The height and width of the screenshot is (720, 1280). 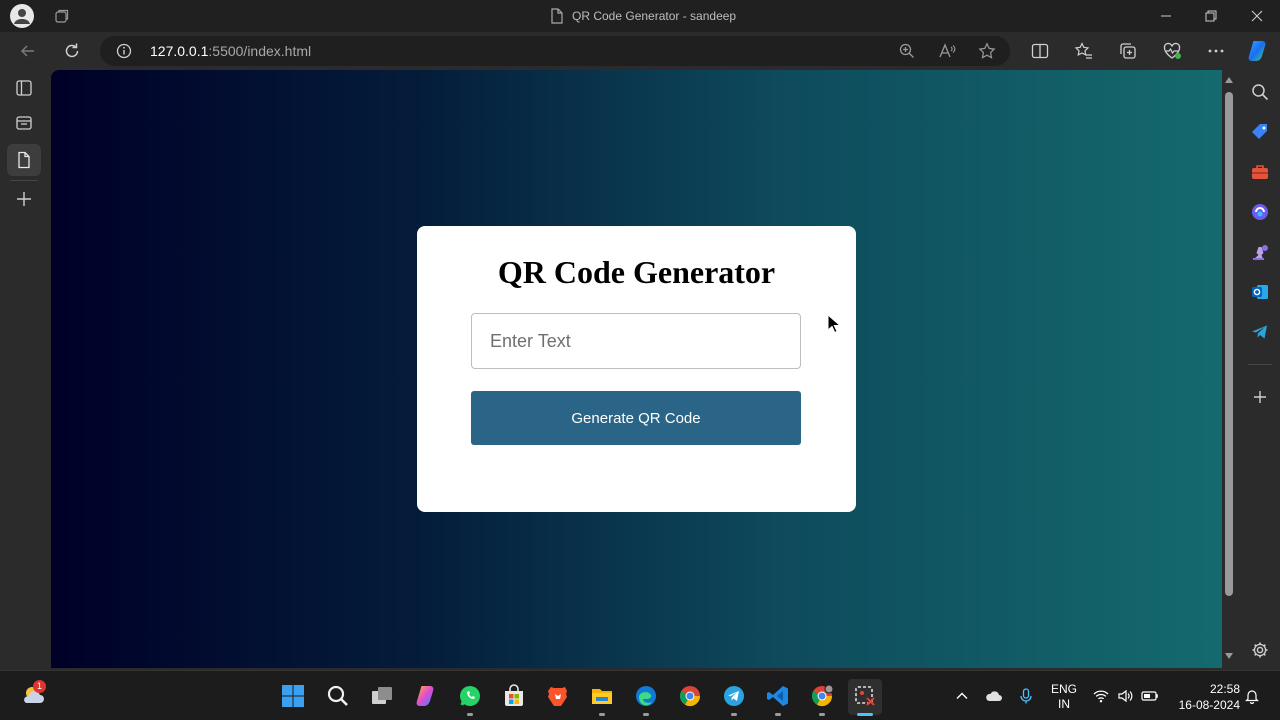 What do you see at coordinates (555, 51) in the screenshot?
I see `address-bar: 127.0.0.1:5500/index.html` at bounding box center [555, 51].